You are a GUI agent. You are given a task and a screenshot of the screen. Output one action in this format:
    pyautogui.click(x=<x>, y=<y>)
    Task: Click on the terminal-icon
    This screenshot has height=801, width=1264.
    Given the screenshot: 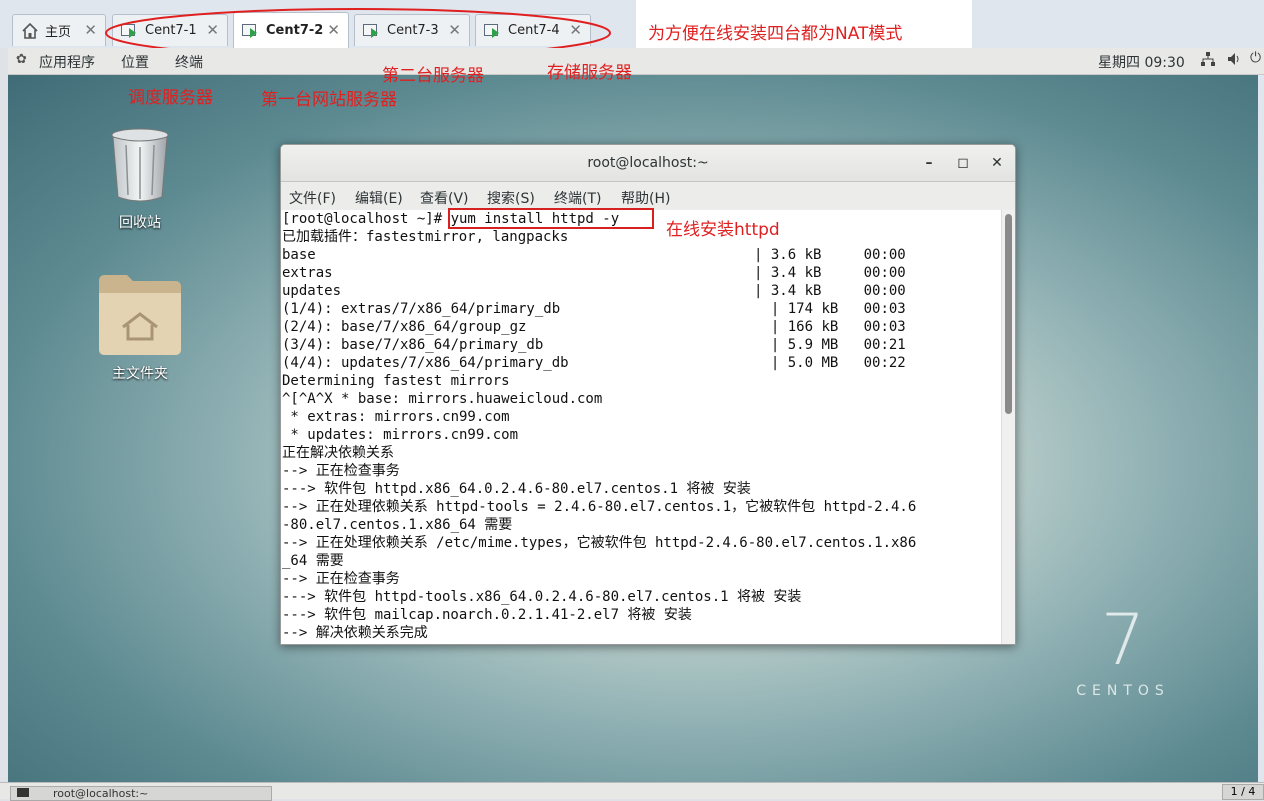 What is the action you would take?
    pyautogui.click(x=23, y=792)
    